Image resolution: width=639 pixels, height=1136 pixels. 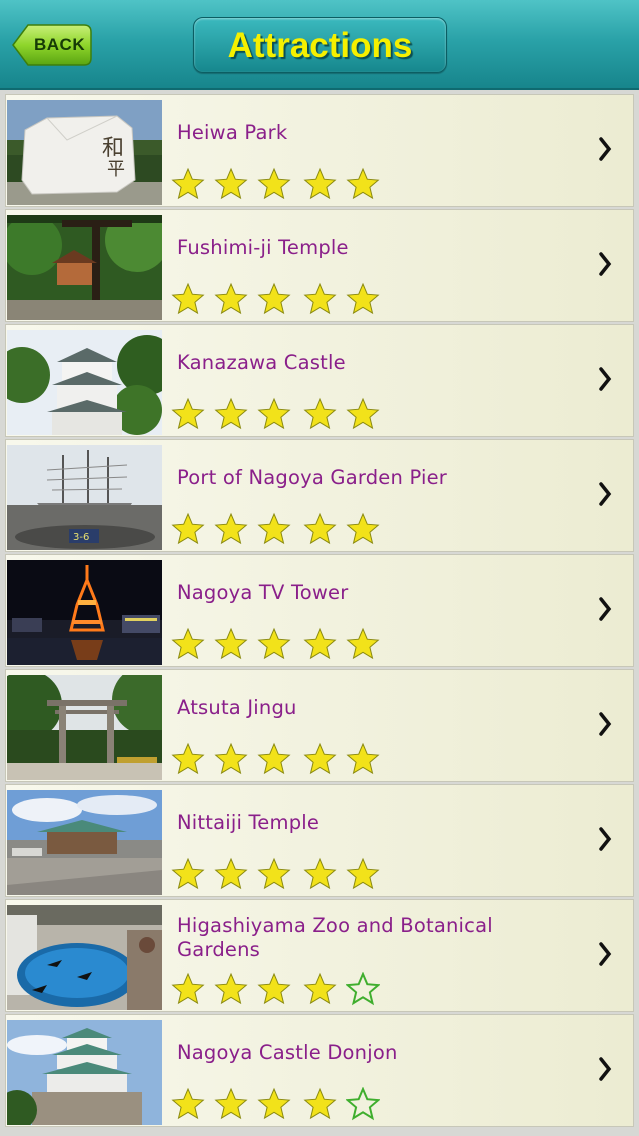 I want to click on castle-donjon-photo, so click(x=84, y=1072).